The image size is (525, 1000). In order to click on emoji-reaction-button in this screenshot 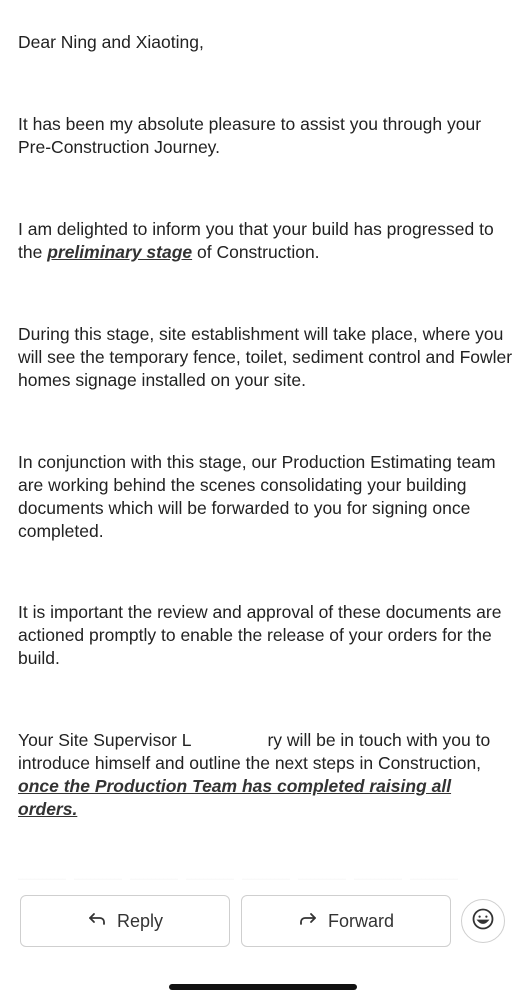, I will do `click(483, 921)`.